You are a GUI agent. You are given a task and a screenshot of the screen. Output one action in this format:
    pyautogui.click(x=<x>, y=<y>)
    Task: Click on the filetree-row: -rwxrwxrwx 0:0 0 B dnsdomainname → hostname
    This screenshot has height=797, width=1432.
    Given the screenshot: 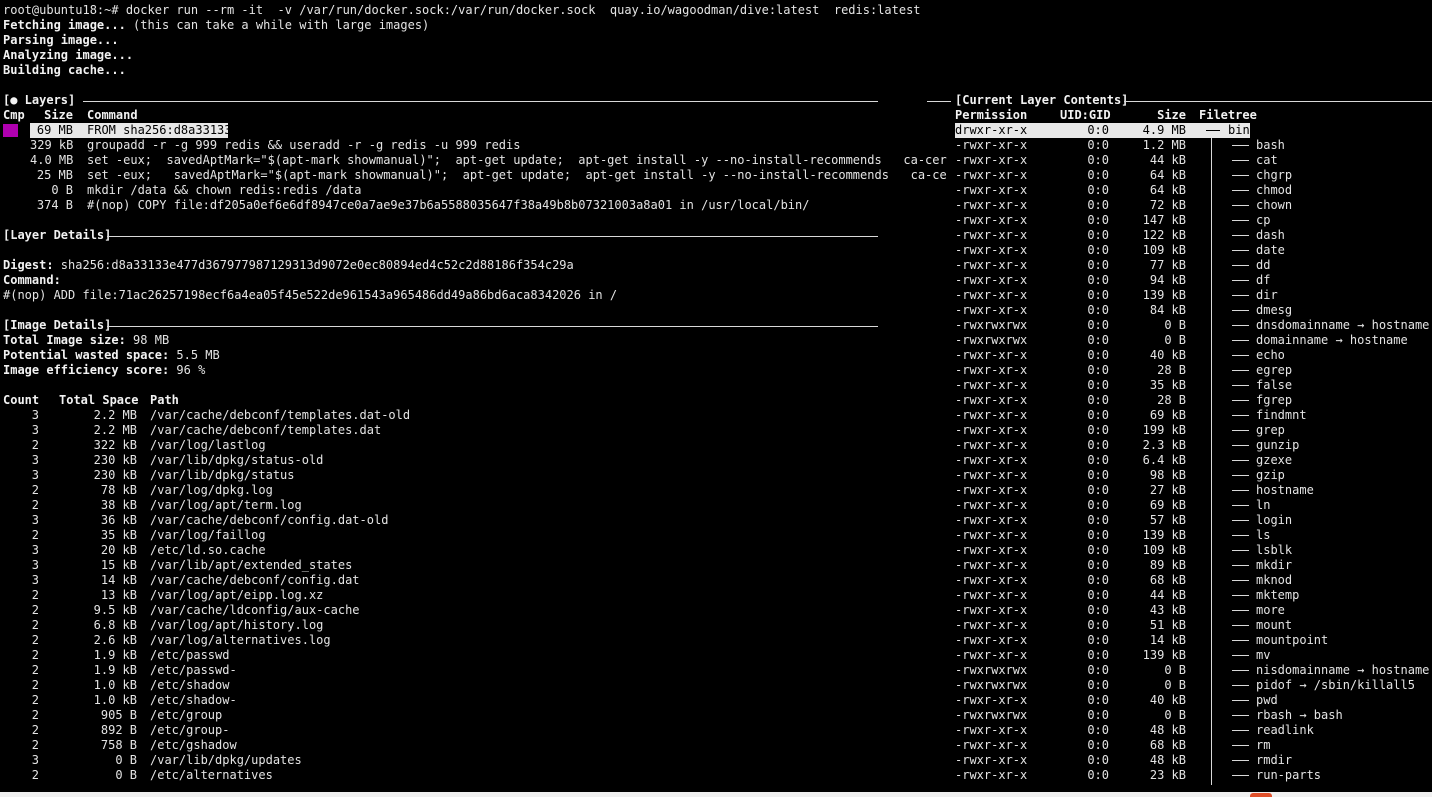 What is the action you would take?
    pyautogui.click(x=1193, y=325)
    